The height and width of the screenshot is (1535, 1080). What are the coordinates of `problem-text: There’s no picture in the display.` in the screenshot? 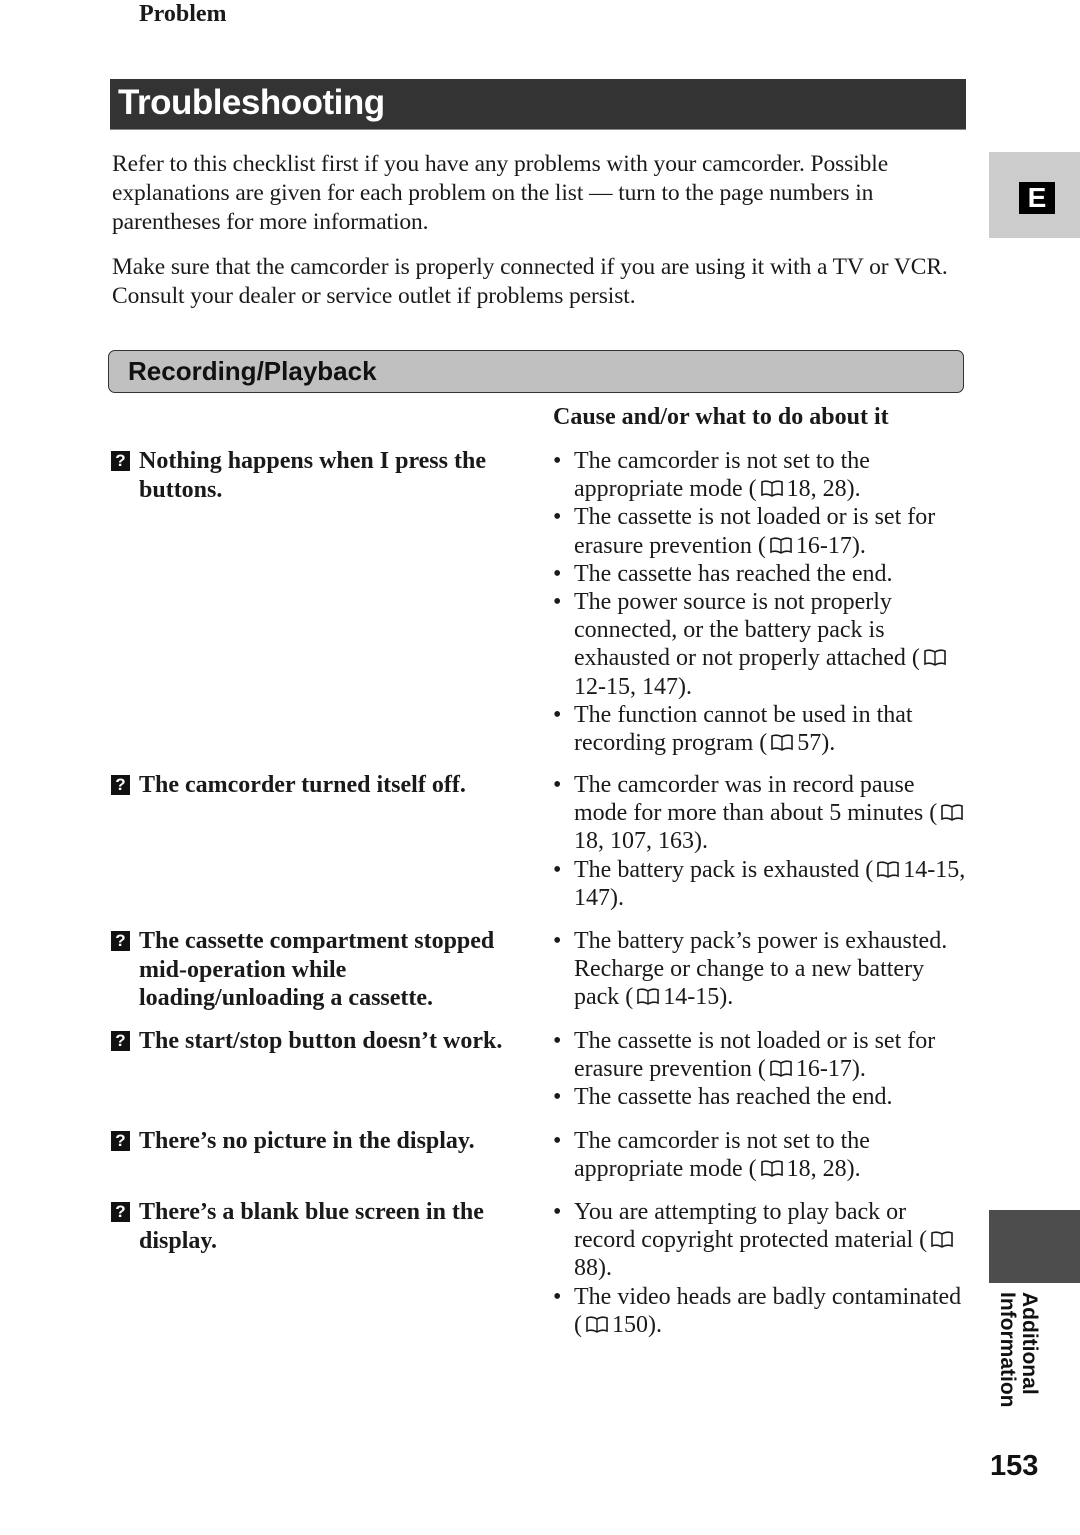 It's located at (307, 1141).